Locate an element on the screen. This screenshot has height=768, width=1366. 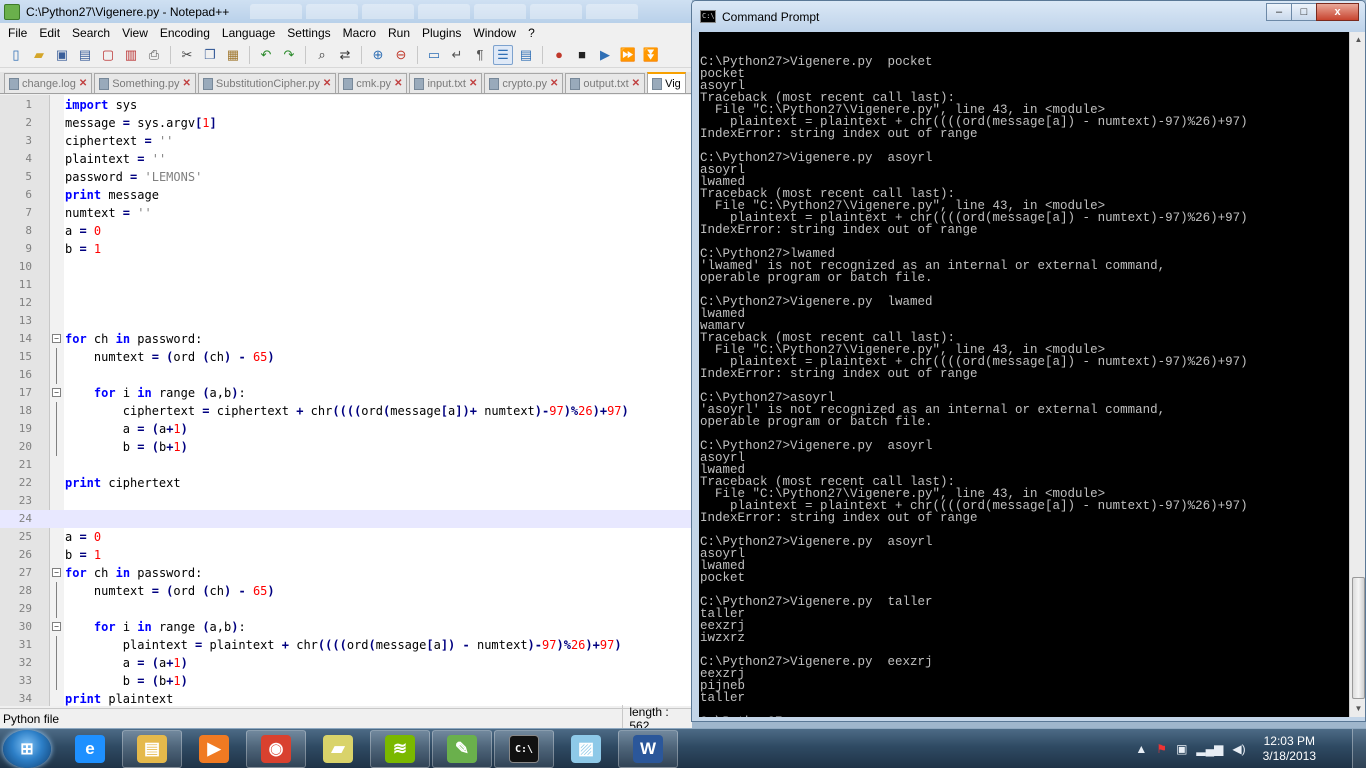
action-center-icon: ⚑ is located at coordinates (1161, 749).